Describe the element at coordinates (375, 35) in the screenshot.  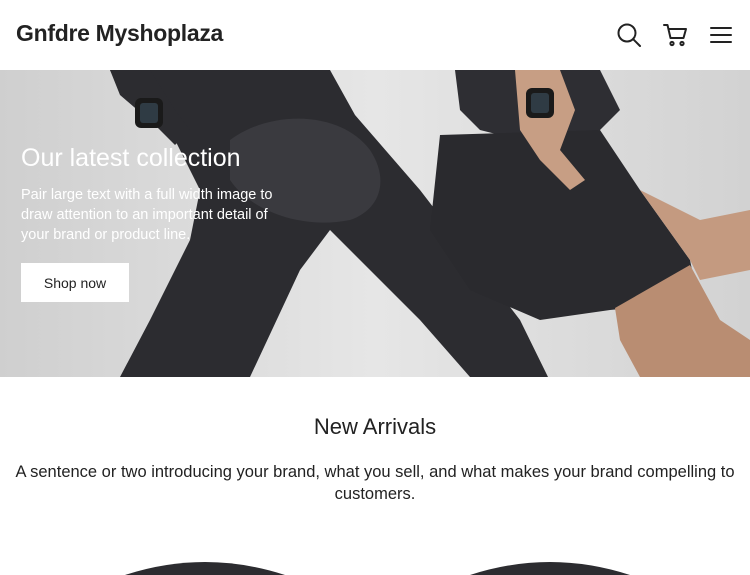
I see `site-header: Gnfdre Myshoplaza` at that location.